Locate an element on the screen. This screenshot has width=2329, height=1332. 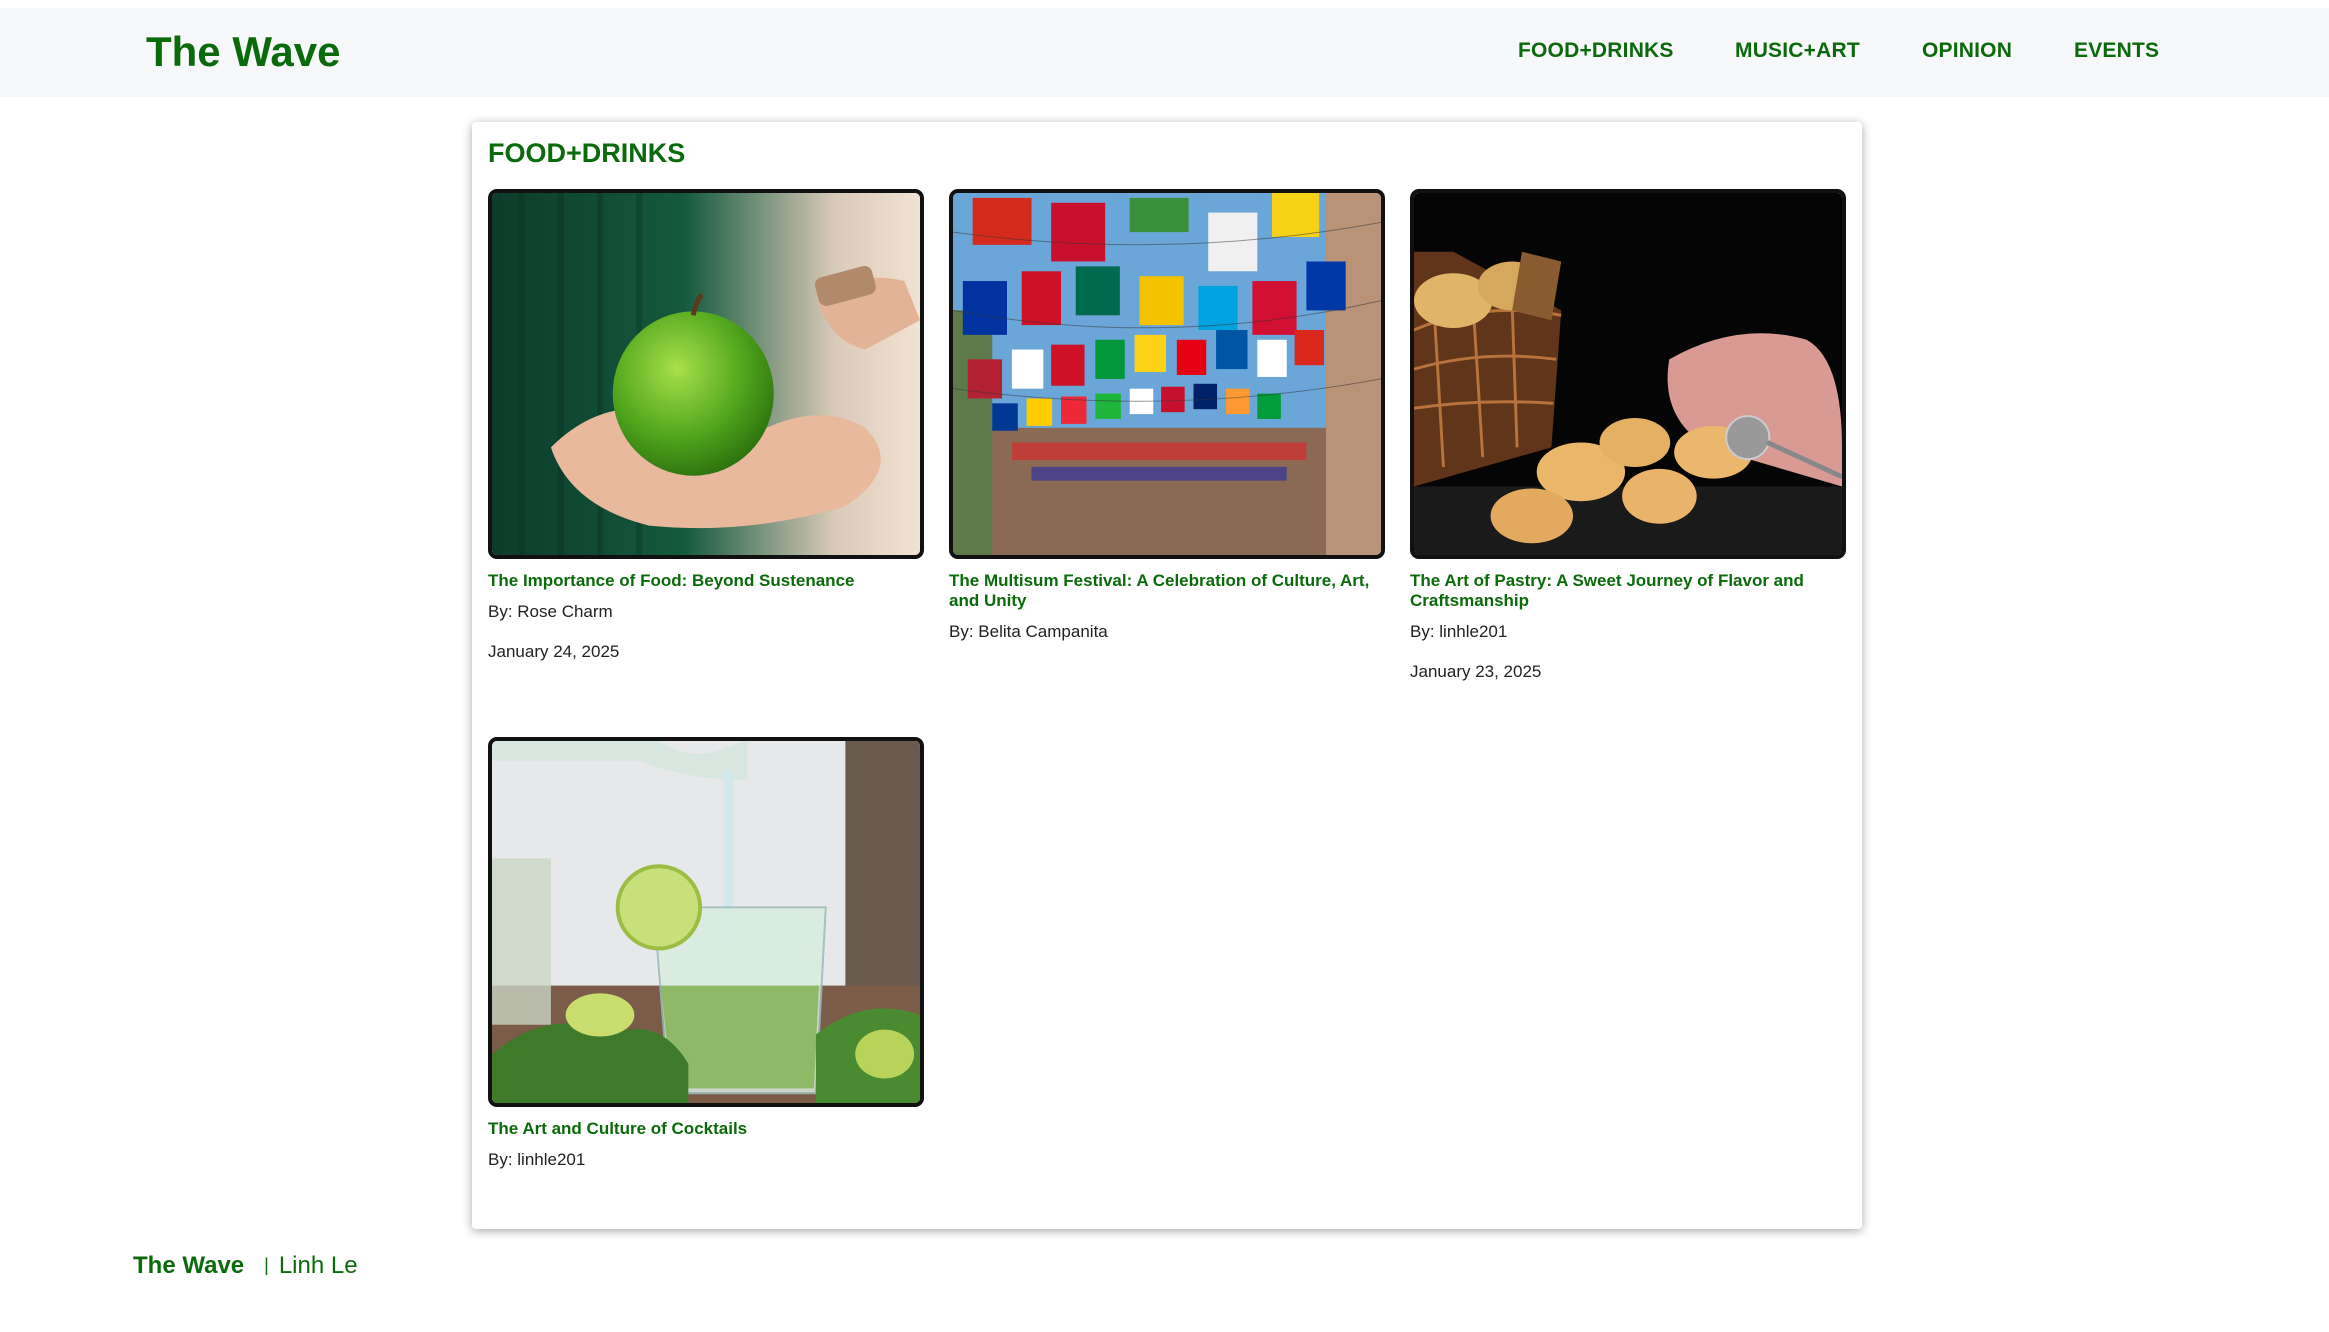
mojito-cocktail-image is located at coordinates (706, 922).